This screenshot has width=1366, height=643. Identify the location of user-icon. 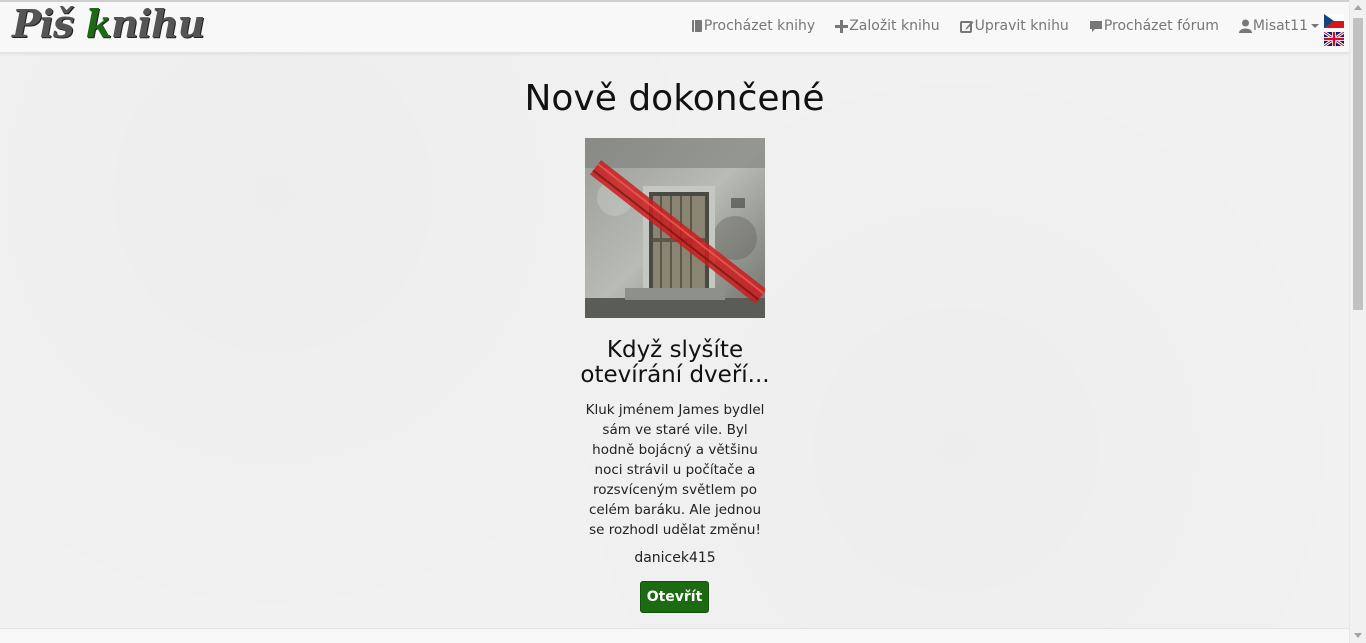
(1245, 26).